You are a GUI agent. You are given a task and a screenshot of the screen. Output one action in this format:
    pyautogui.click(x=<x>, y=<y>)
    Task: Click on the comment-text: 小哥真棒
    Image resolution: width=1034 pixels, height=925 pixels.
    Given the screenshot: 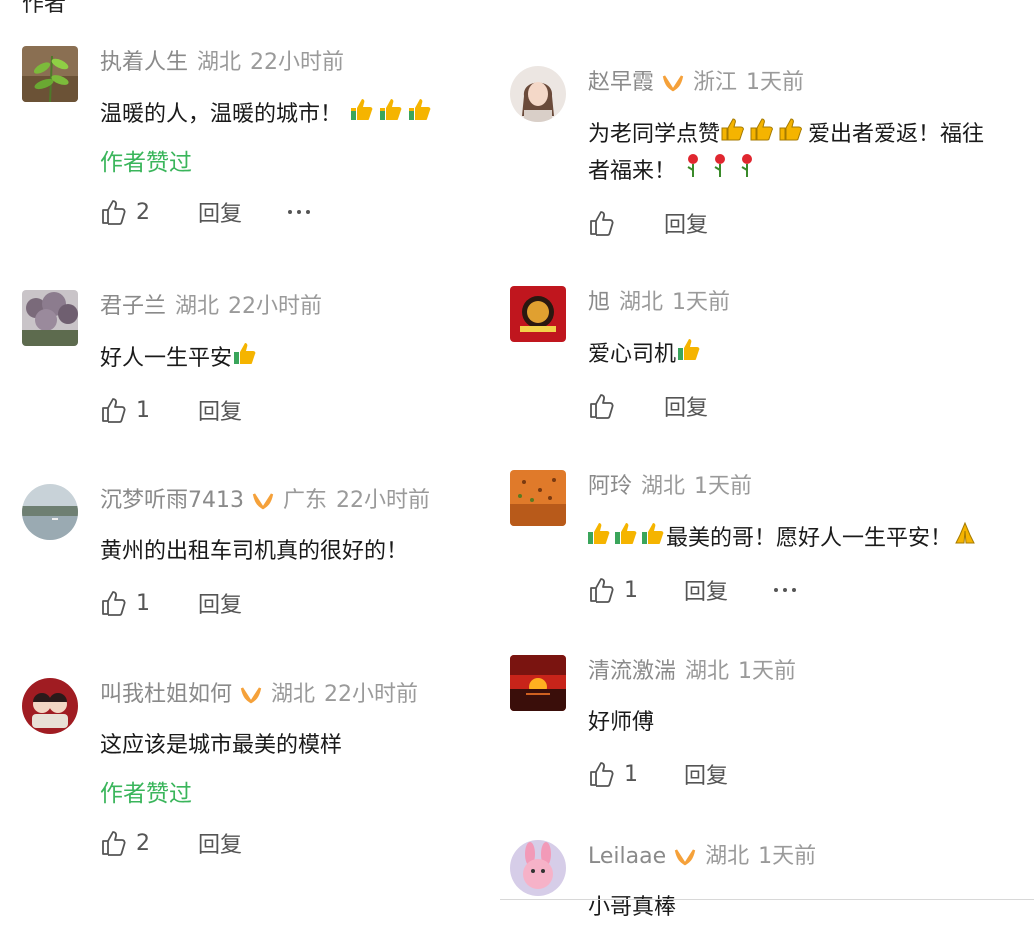 What is the action you would take?
    pyautogui.click(x=632, y=907)
    